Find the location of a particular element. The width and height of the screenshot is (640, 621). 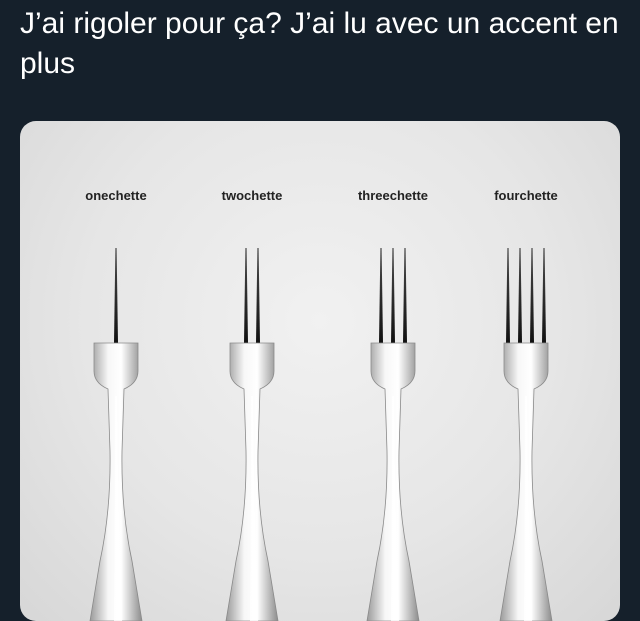

fork-onechette is located at coordinates (116, 434).